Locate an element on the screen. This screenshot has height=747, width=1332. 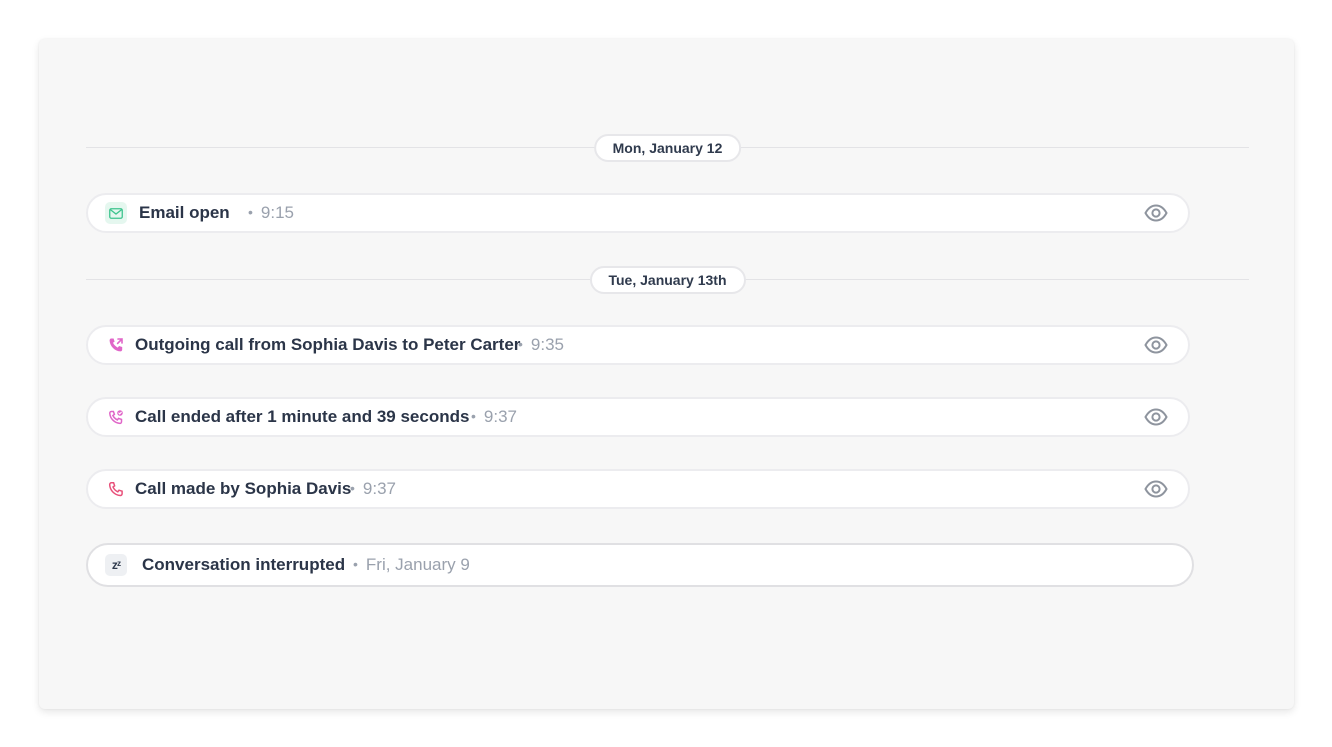
event-time: • Fri, January 9 is located at coordinates (411, 565).